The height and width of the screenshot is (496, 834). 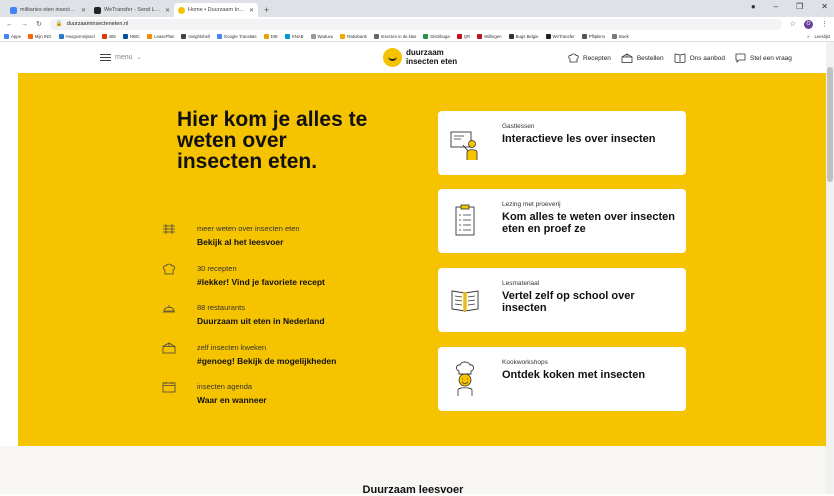 What do you see at coordinates (232, 400) in the screenshot?
I see `hero-link-text: Waar en wanneer` at bounding box center [232, 400].